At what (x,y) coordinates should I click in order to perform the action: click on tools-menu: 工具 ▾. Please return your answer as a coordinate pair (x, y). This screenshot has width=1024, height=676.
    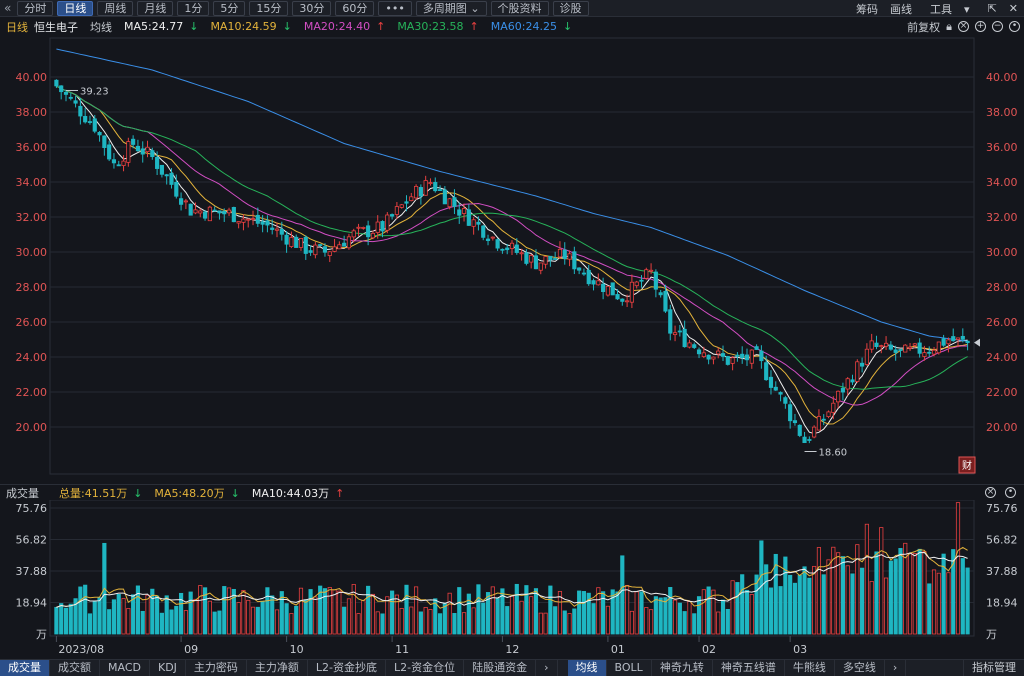
    Looking at the image, I should click on (950, 9).